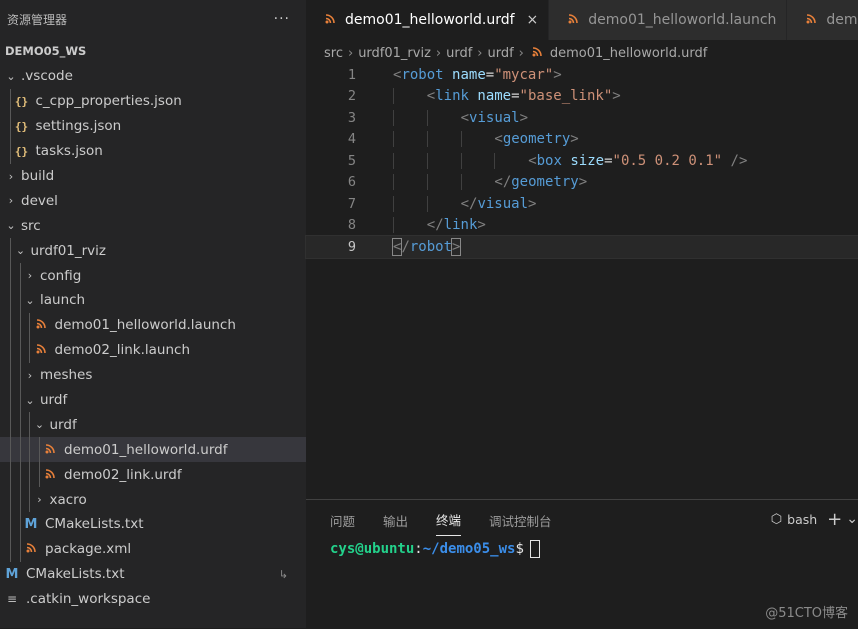 The image size is (858, 629). Describe the element at coordinates (153, 300) in the screenshot. I see `tree-folder: ⌄ launch` at that location.